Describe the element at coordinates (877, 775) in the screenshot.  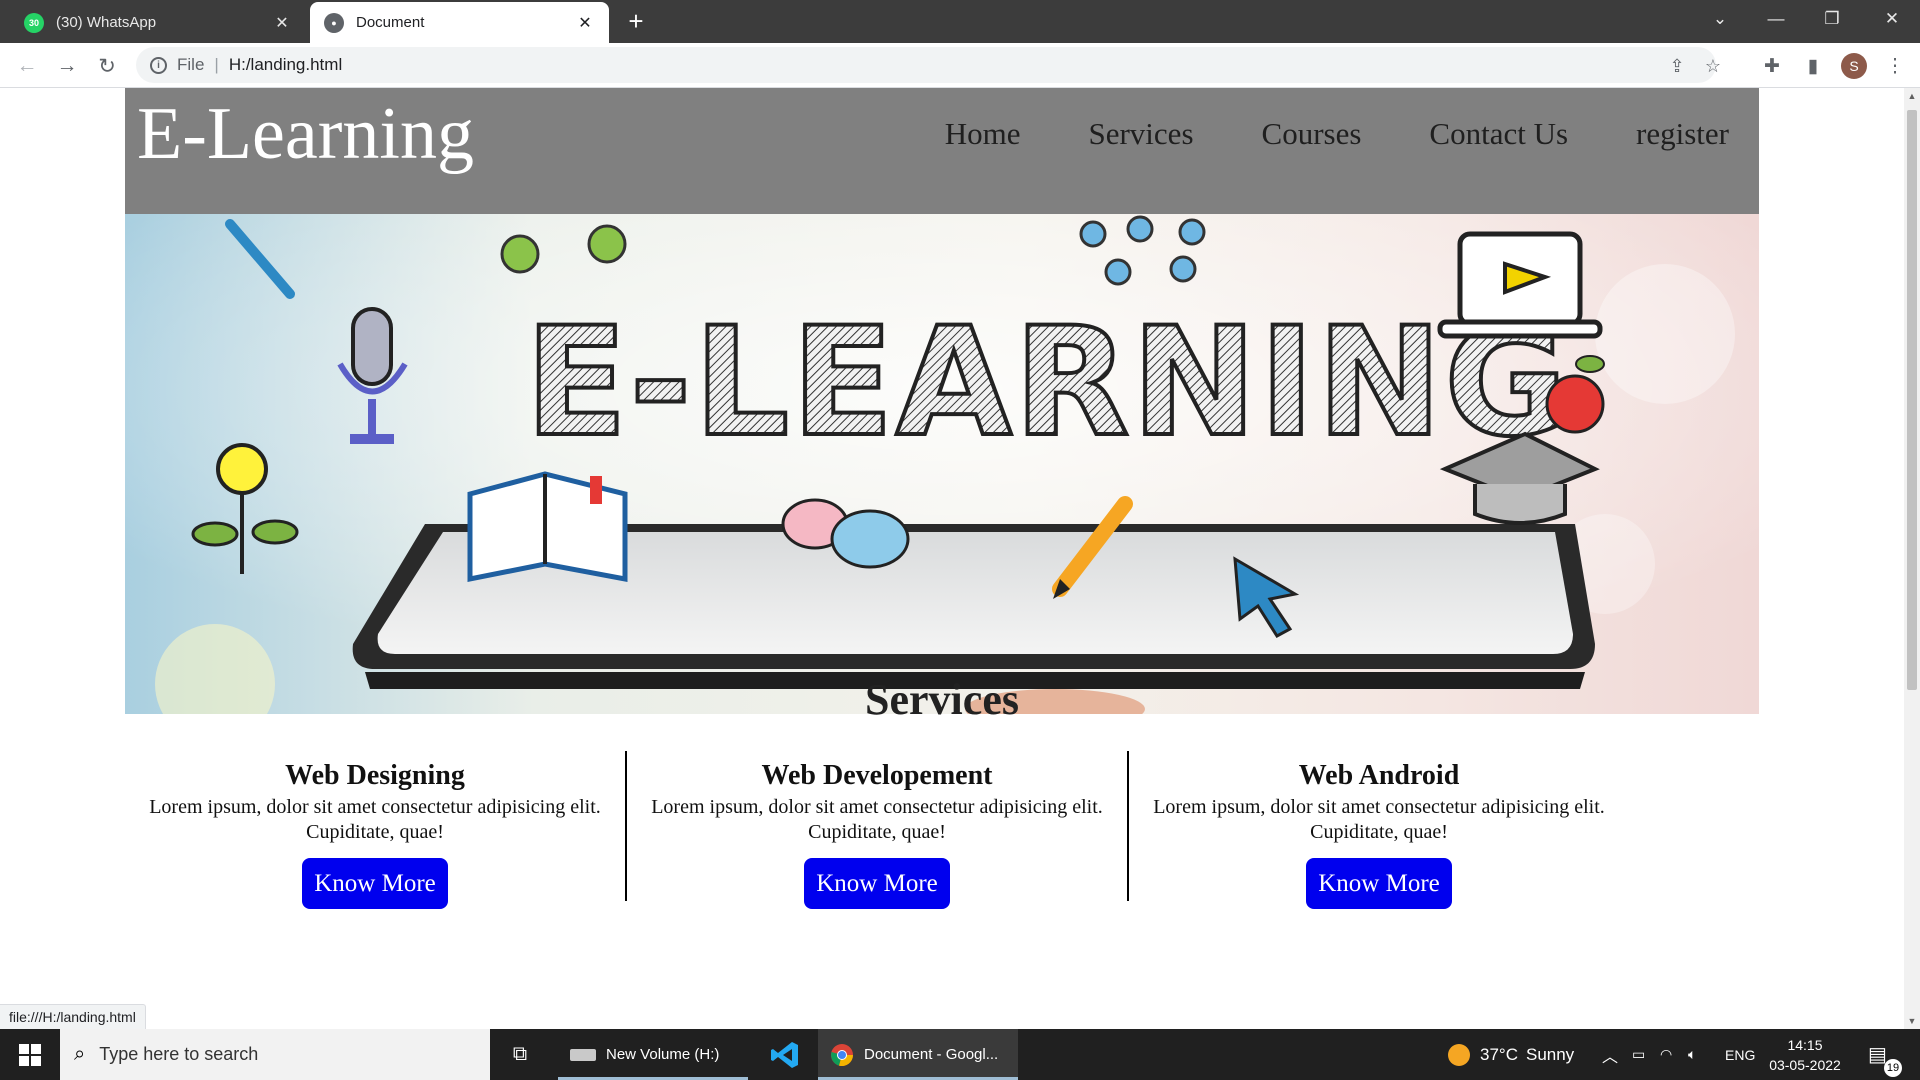
I see `service-title: Web Developement` at that location.